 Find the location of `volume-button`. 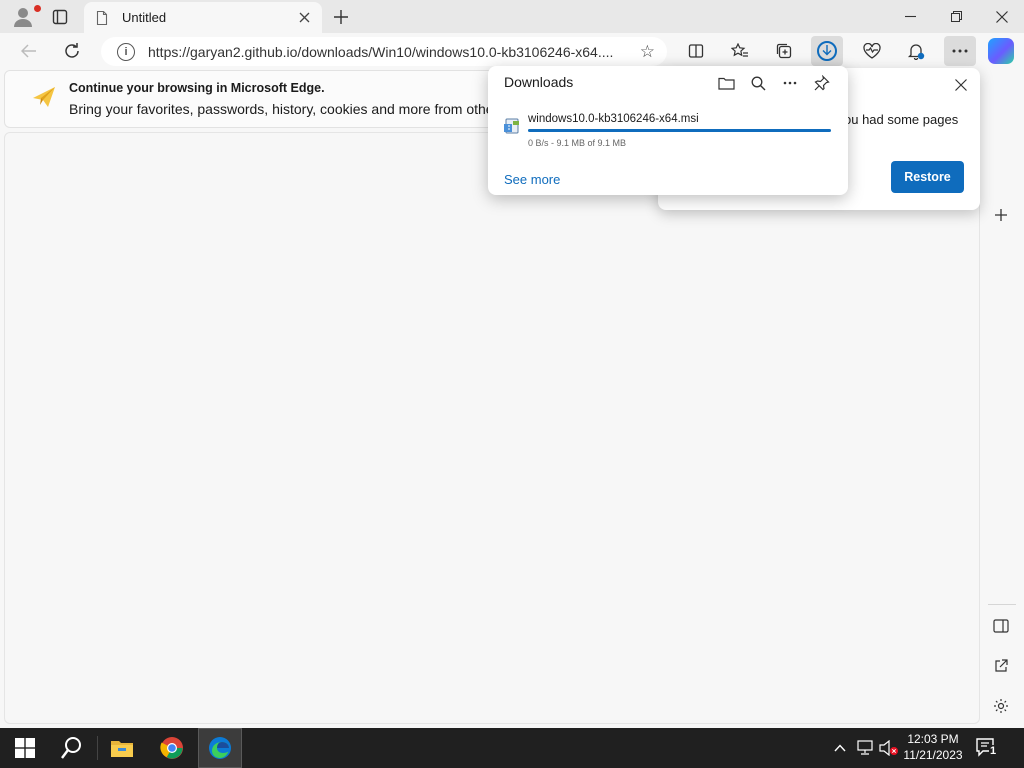

volume-button is located at coordinates (889, 748).